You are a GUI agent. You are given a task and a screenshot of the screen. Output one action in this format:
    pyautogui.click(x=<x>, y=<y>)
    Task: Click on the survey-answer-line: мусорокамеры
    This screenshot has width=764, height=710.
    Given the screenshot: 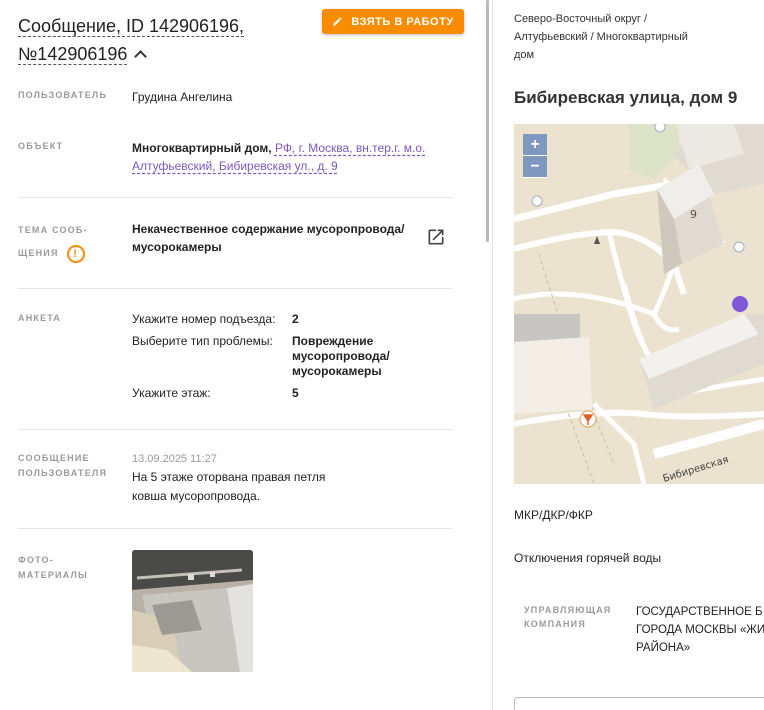 What is the action you would take?
    pyautogui.click(x=337, y=371)
    